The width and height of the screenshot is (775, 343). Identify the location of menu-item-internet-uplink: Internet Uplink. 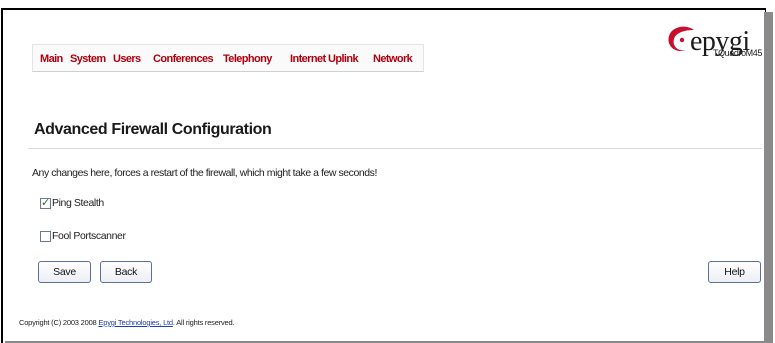
(324, 59).